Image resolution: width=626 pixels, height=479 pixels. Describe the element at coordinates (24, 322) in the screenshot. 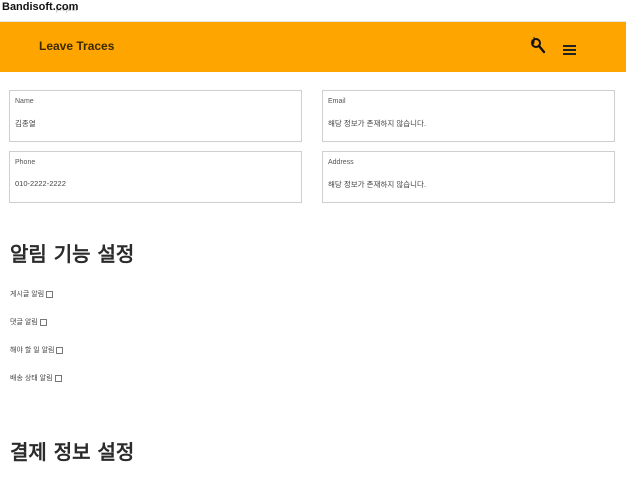

I see `option-label: 댓글 알림` at that location.